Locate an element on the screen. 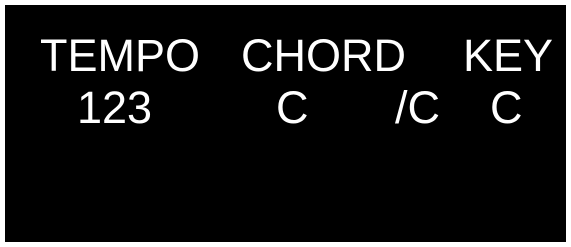  tempo-value: 123 is located at coordinates (115, 107).